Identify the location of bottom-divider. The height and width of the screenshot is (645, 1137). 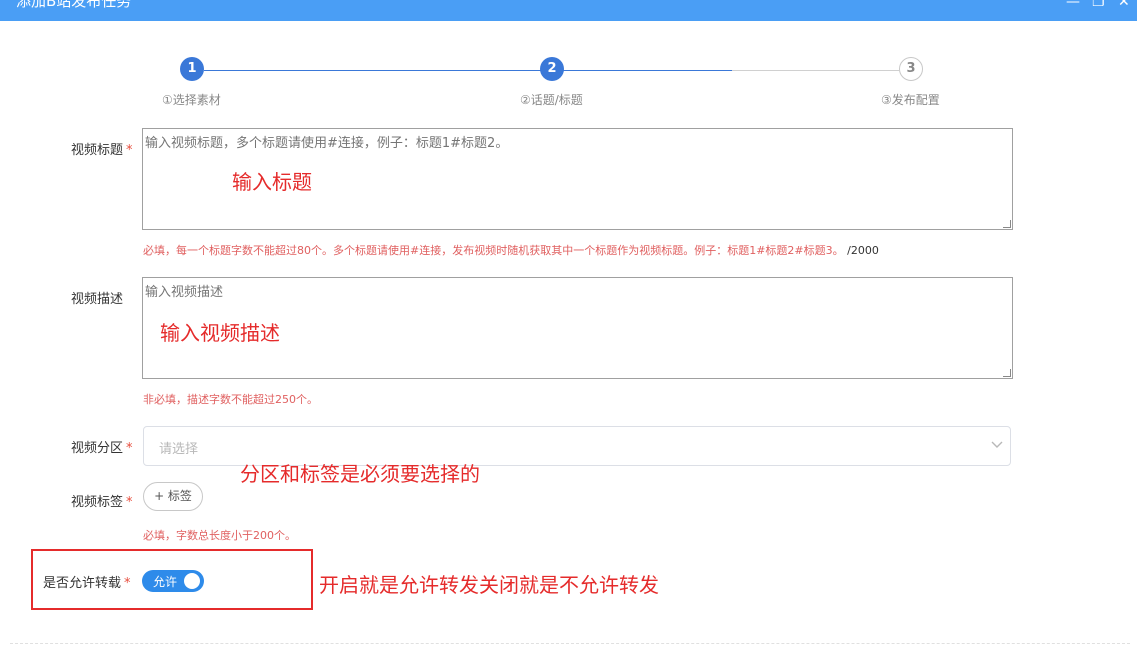
(570, 643).